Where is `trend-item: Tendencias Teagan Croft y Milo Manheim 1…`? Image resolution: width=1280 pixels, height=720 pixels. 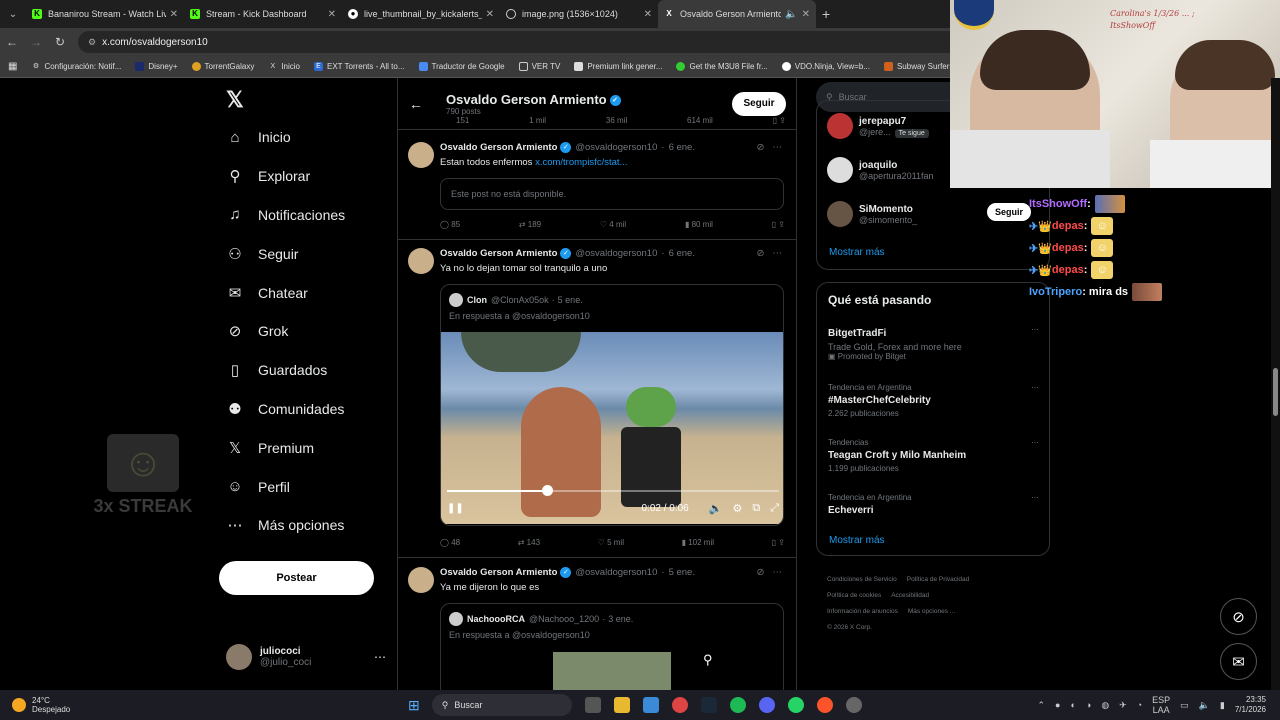 trend-item: Tendencias Teagan Croft y Milo Manheim 1… is located at coordinates (933, 455).